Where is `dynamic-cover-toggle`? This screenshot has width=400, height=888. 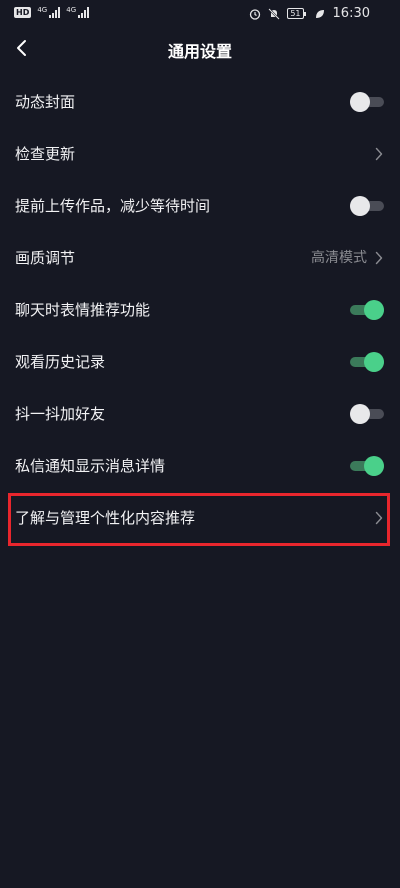
dynamic-cover-toggle is located at coordinates (367, 102).